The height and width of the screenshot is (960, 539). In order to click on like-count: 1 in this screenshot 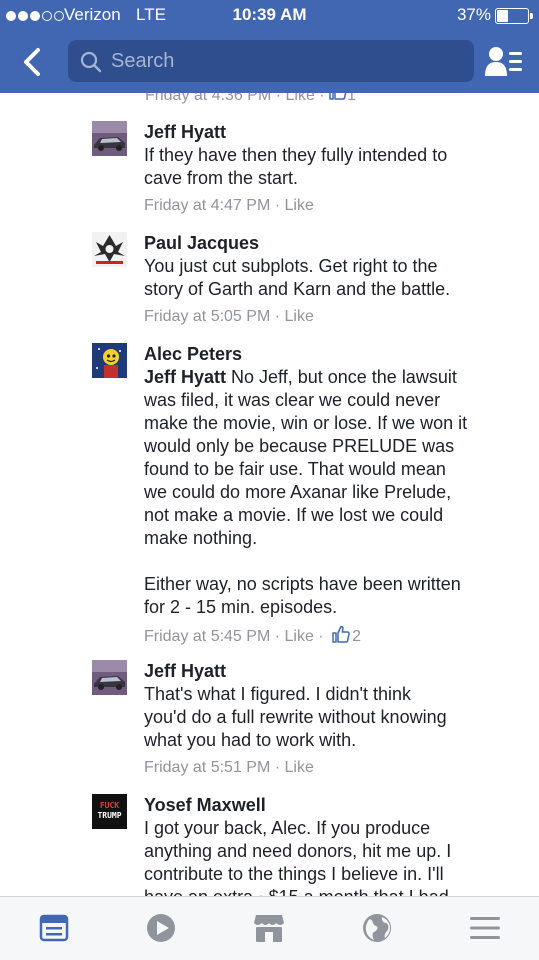, I will do `click(351, 98)`.